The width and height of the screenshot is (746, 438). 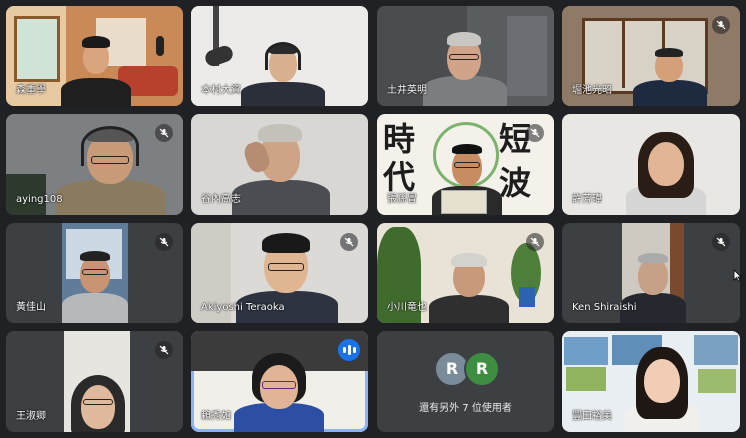 What do you see at coordinates (592, 90) in the screenshot?
I see `participant-name: 堀池光昭` at bounding box center [592, 90].